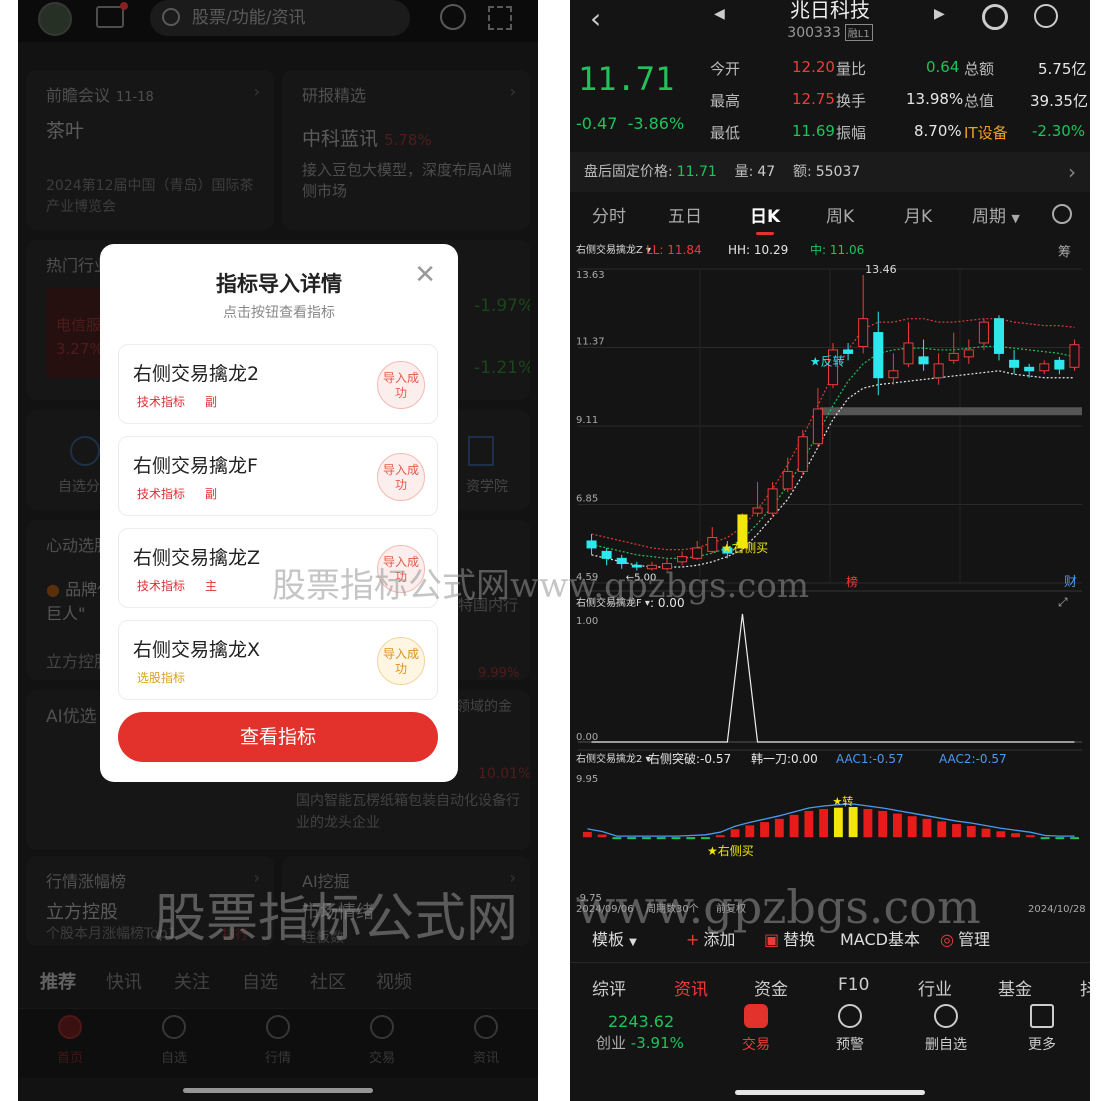 Image resolution: width=1105 pixels, height=1101 pixels. What do you see at coordinates (830, 23) in the screenshot?
I see `stock-header: ‹ ◀ 兆日科技 300333 融L1 ▶` at bounding box center [830, 23].